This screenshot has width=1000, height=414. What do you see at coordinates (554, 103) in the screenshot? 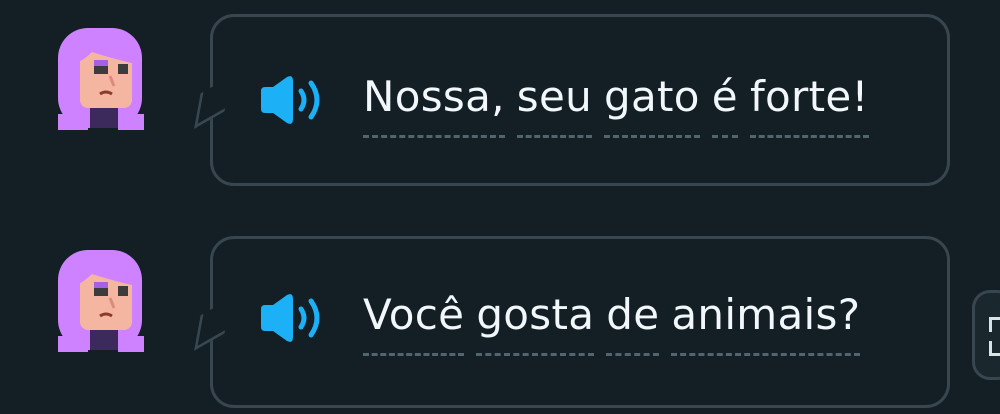
I see `word-token: seu` at bounding box center [554, 103].